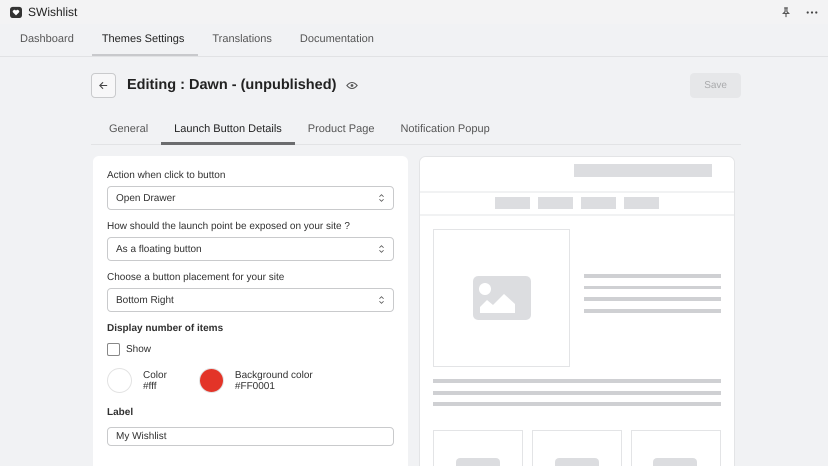  I want to click on app-logo-icon, so click(16, 12).